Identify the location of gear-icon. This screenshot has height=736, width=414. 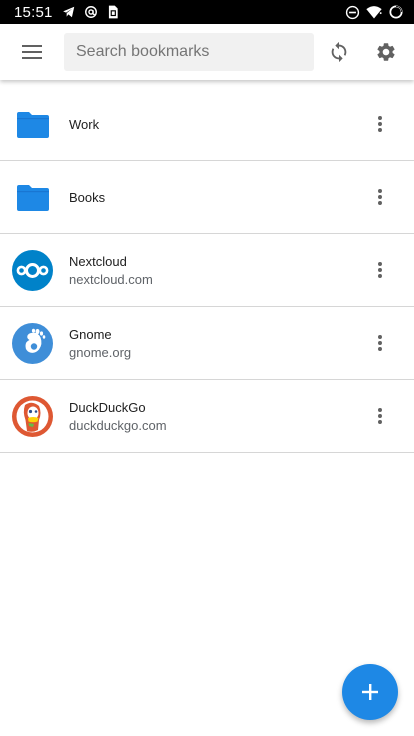
(386, 52).